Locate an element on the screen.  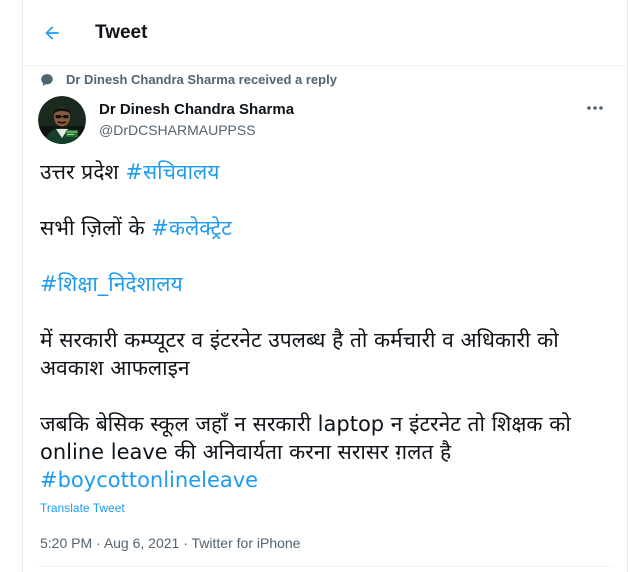
tweet-source: Twitter for iPhone is located at coordinates (246, 543).